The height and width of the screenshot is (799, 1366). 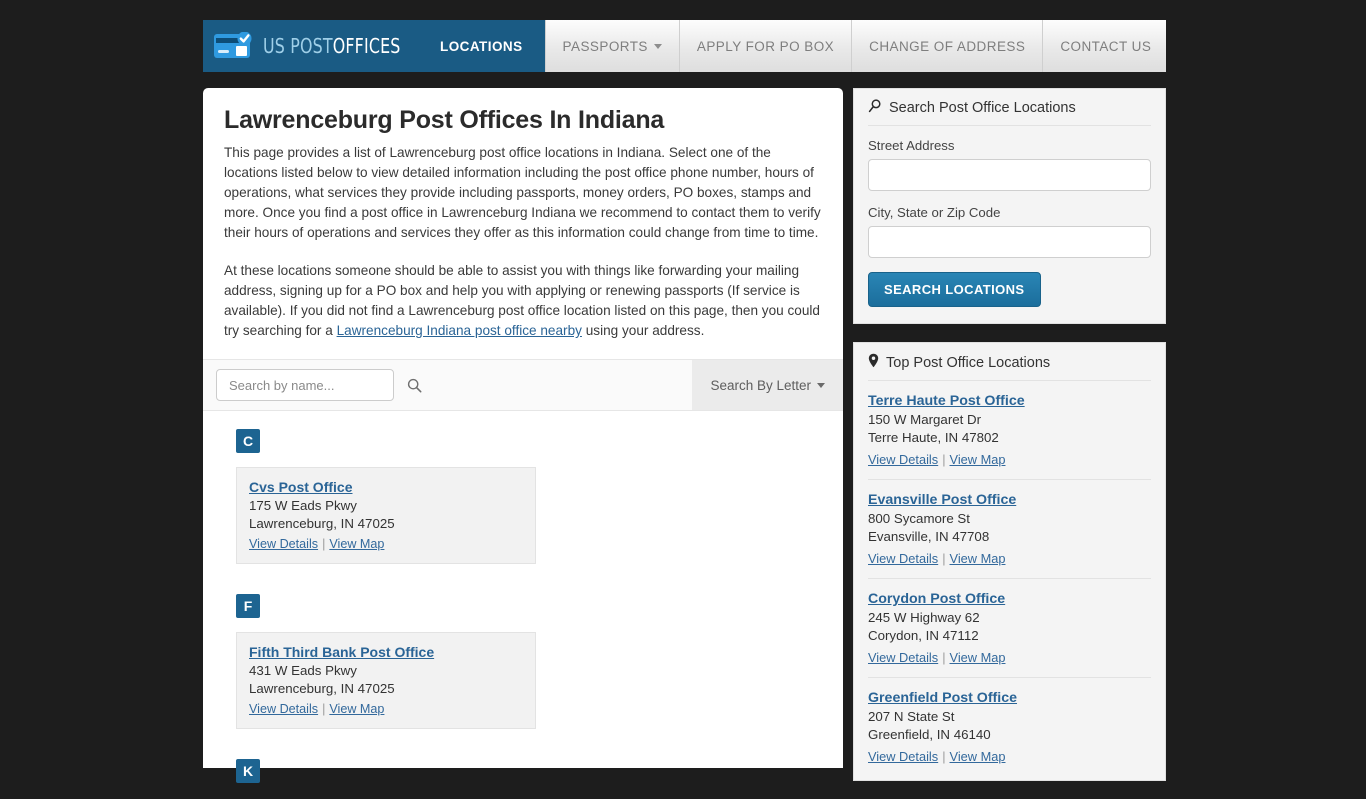 I want to click on intro-paragraph-2-text-b: using your address., so click(x=643, y=330).